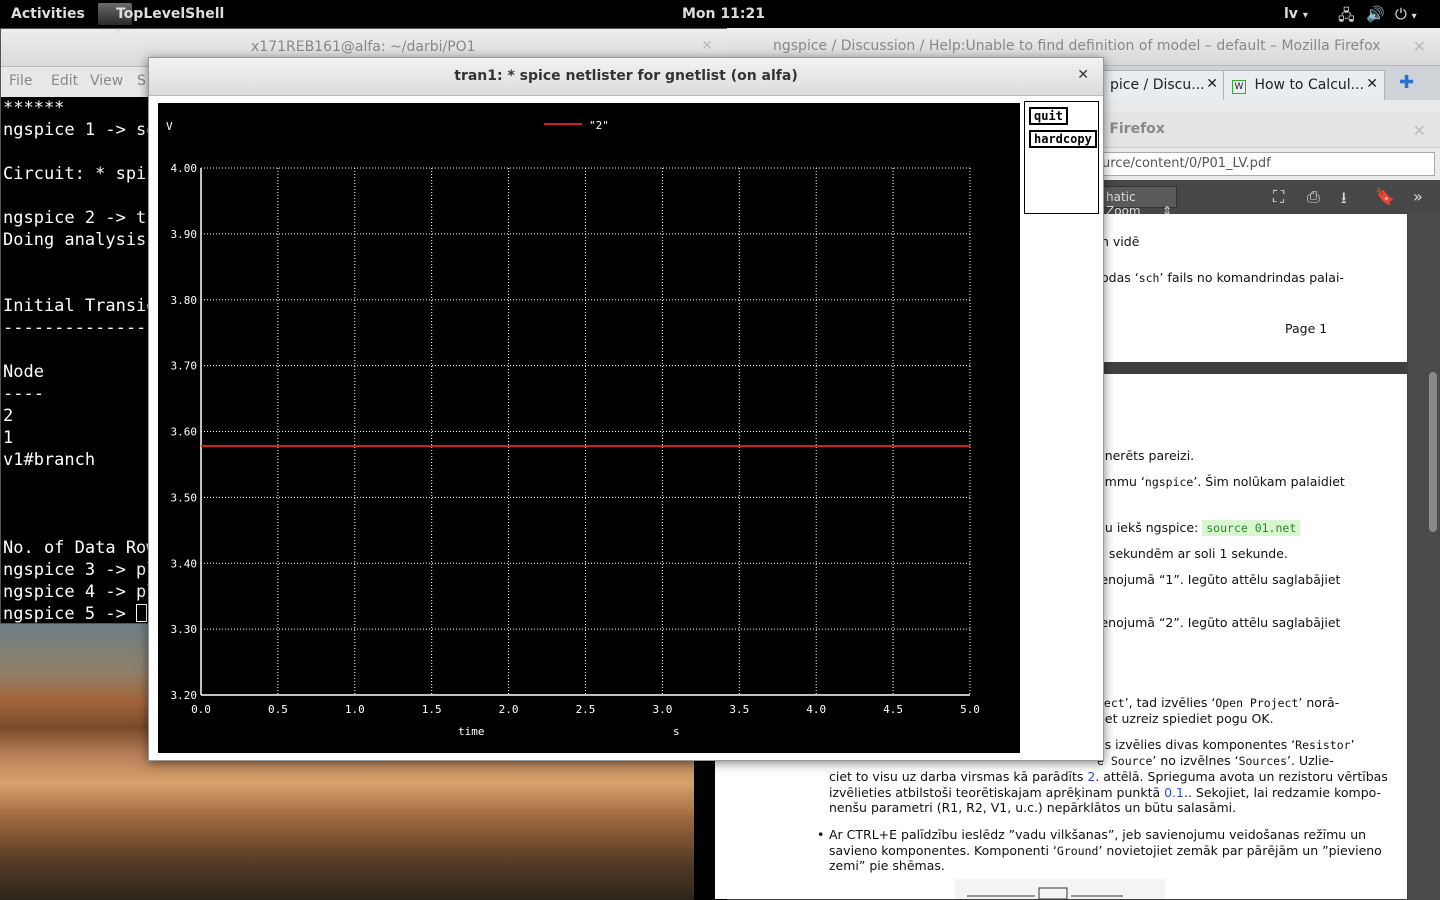 The image size is (1440, 900). What do you see at coordinates (278, 709) in the screenshot?
I see `x-tick-label: 0.5` at bounding box center [278, 709].